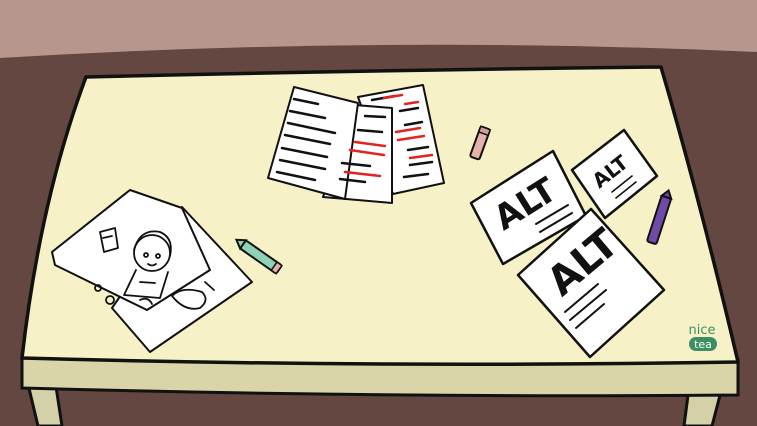 This screenshot has height=426, width=757. Describe the element at coordinates (703, 344) in the screenshot. I see `logo-line-2: tea` at that location.